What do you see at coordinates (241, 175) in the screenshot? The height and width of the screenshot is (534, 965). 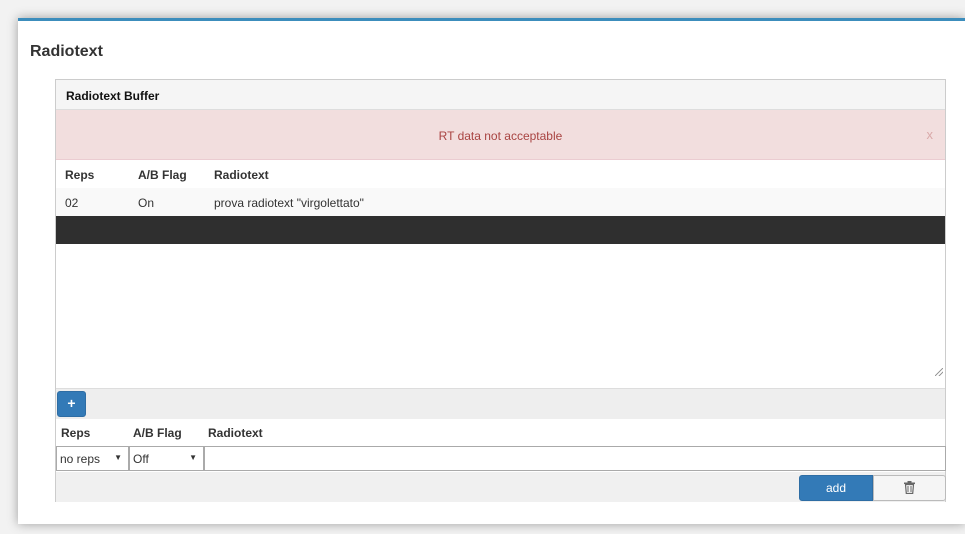 I see `column-header-radiotext: Radiotext` at bounding box center [241, 175].